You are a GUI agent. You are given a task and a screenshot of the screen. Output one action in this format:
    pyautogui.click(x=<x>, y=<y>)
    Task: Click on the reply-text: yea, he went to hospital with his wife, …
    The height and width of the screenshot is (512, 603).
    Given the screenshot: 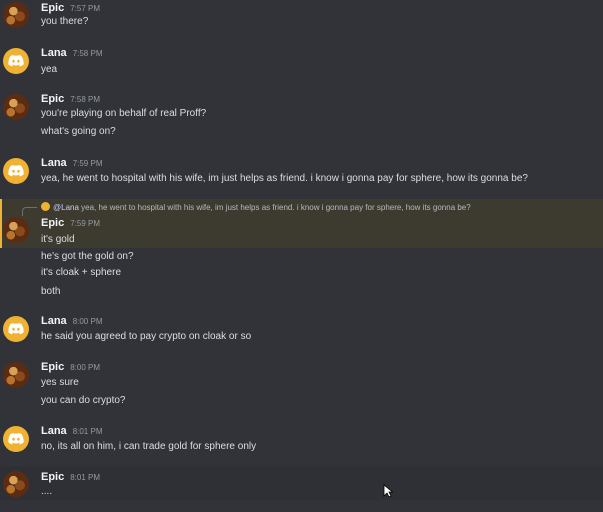 What is the action you would take?
    pyautogui.click(x=276, y=207)
    